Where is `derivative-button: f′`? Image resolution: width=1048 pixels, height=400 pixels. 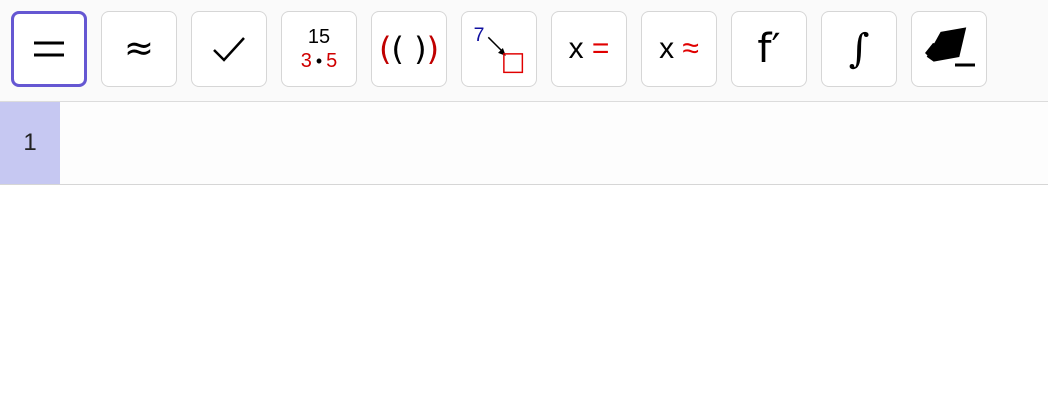
derivative-button: f′ is located at coordinates (769, 49).